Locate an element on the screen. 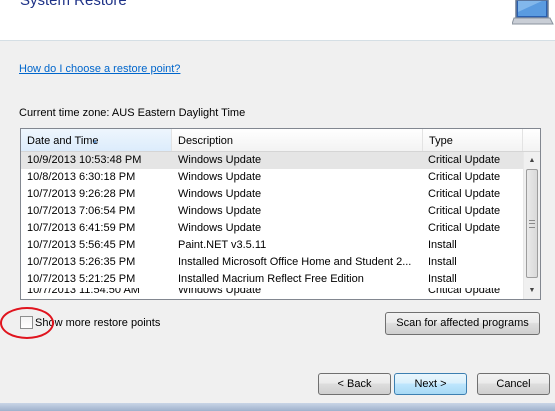 The image size is (555, 411). list-scrollbar: ▲ ▼ is located at coordinates (531, 225).